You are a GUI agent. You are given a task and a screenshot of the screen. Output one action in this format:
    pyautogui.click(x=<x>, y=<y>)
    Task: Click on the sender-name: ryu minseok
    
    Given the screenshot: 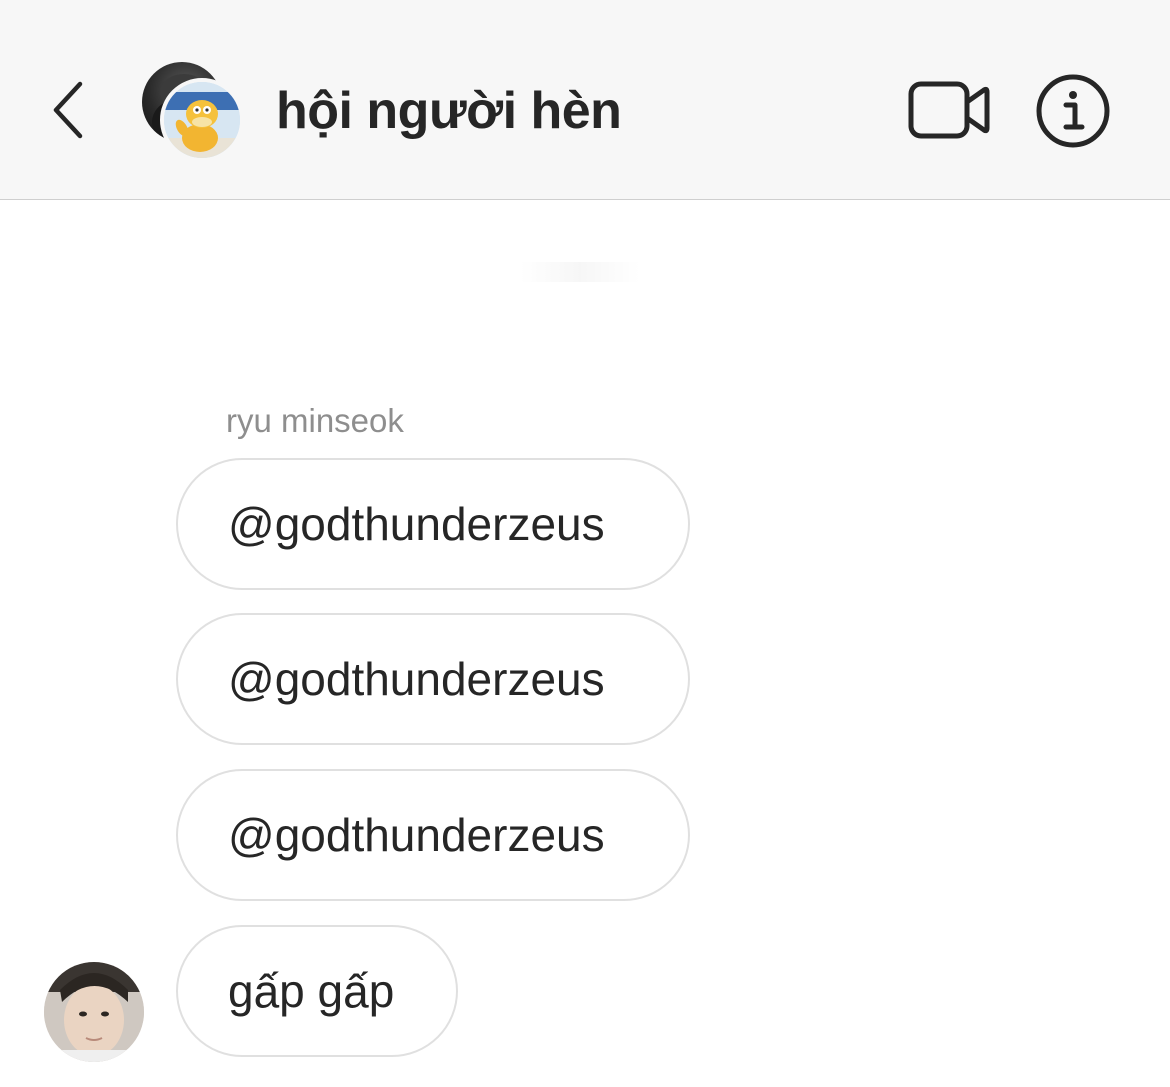 What is the action you would take?
    pyautogui.click(x=315, y=420)
    